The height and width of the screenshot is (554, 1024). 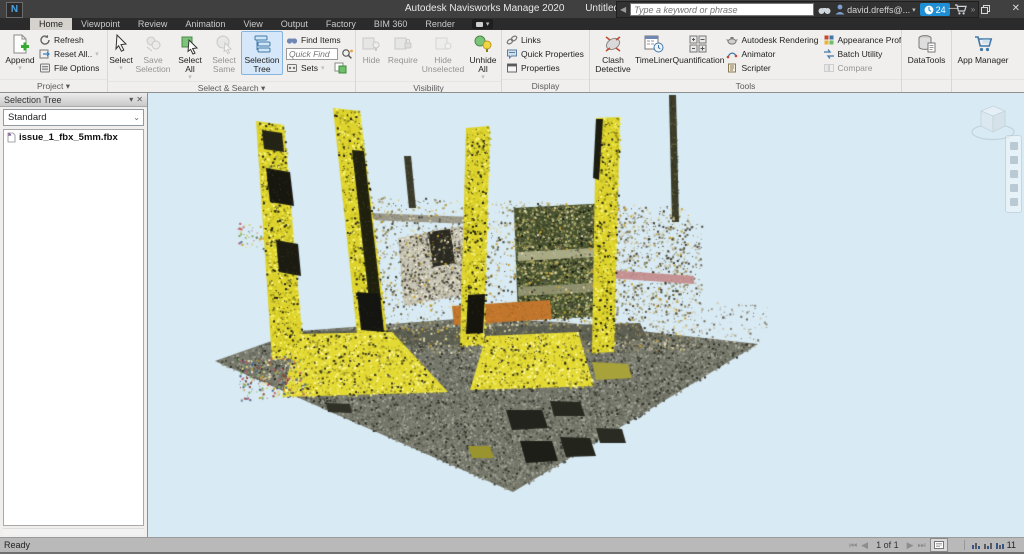 I want to click on selection-tree-label: Selection Tree, so click(x=262, y=64).